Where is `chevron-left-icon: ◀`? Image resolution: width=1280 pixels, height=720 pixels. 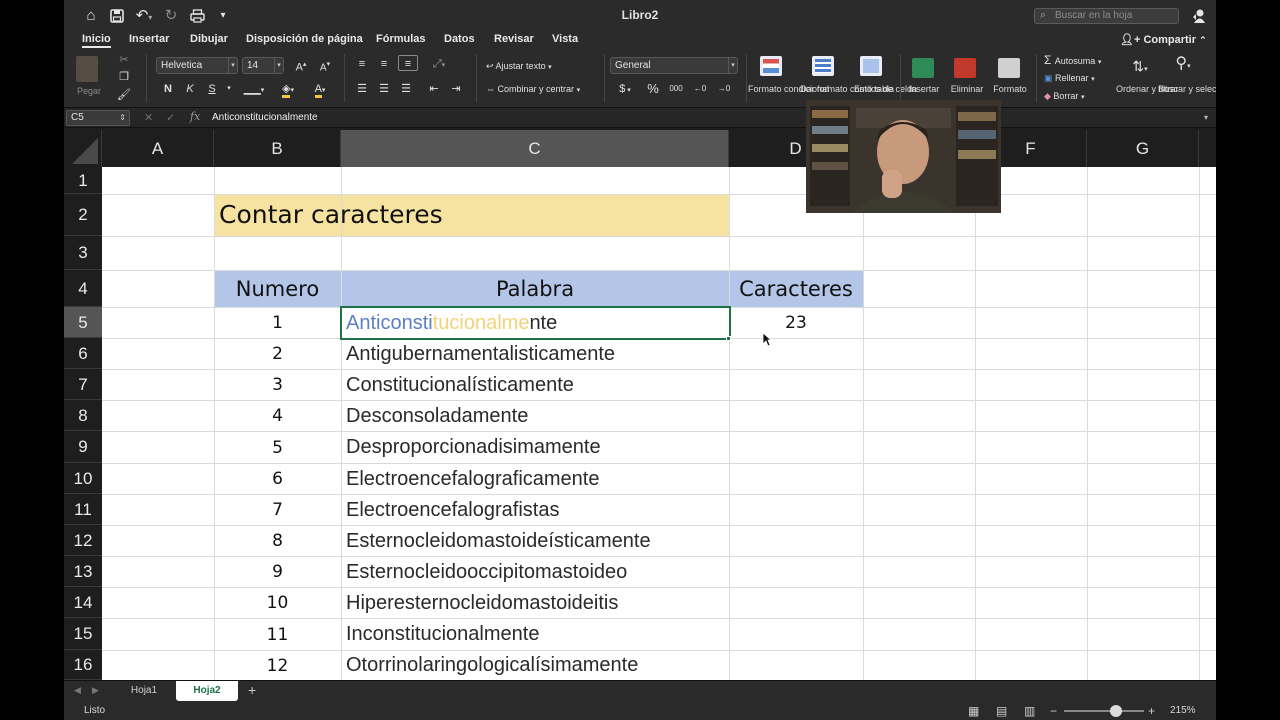
chevron-left-icon: ◀ is located at coordinates (77, 690).